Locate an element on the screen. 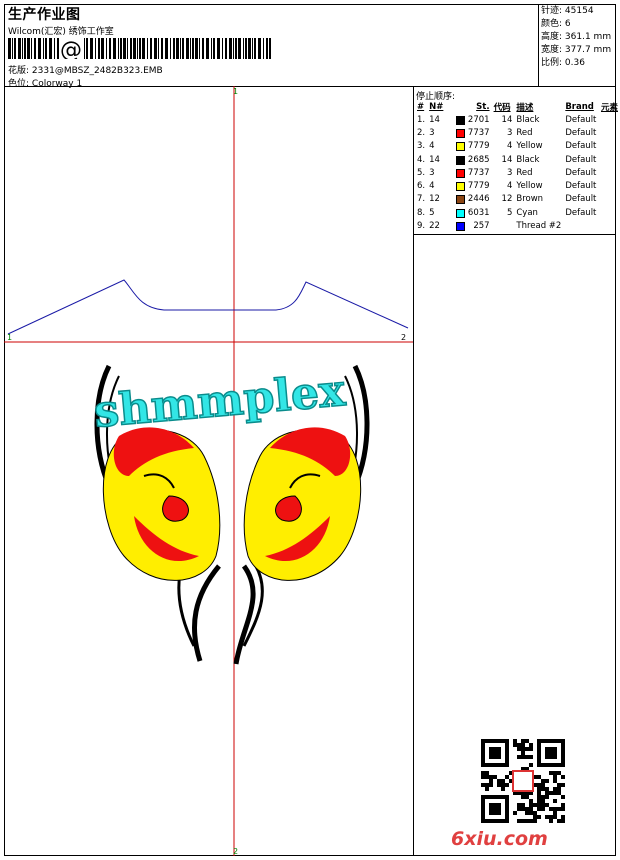 The height and width of the screenshot is (860, 620). qr-code is located at coordinates (523, 781).